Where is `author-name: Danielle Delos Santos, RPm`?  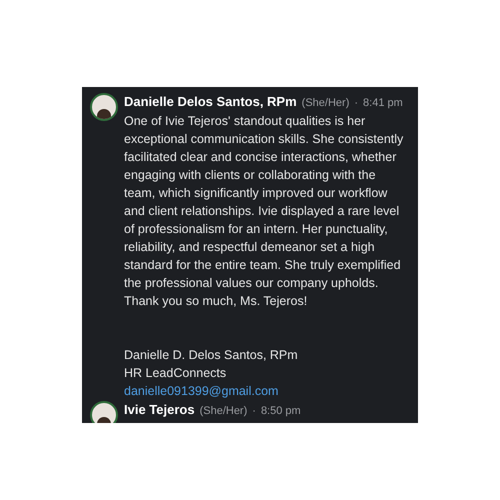
author-name: Danielle Delos Santos, RPm is located at coordinates (210, 102).